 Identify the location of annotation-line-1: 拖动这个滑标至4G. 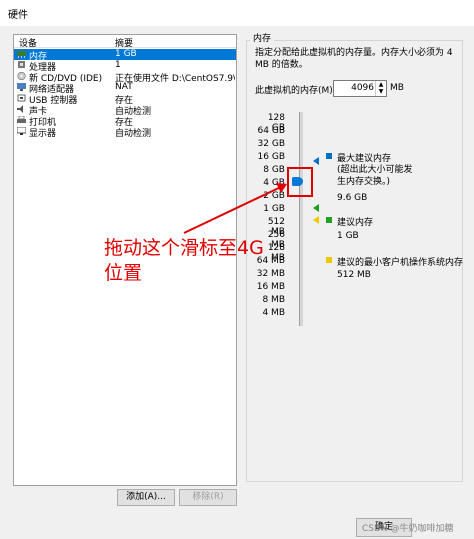
(184, 248).